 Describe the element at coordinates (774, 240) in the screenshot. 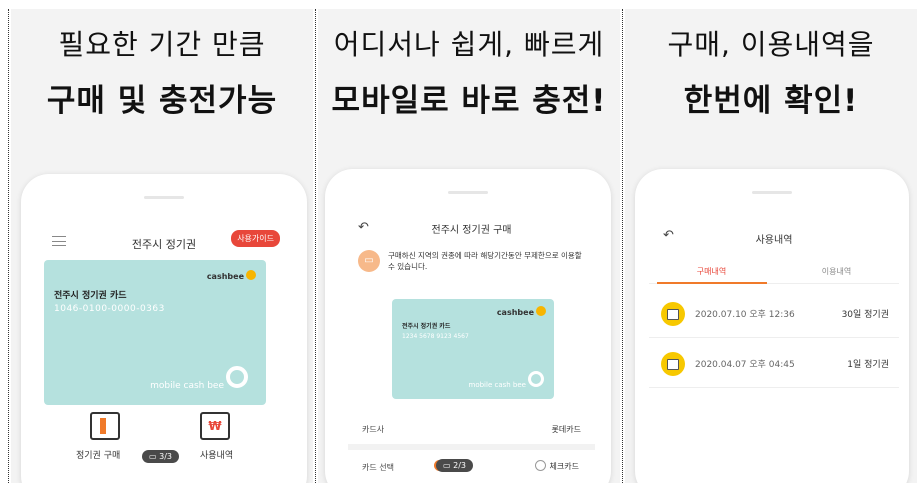

I see `page-title: 사용내역` at that location.